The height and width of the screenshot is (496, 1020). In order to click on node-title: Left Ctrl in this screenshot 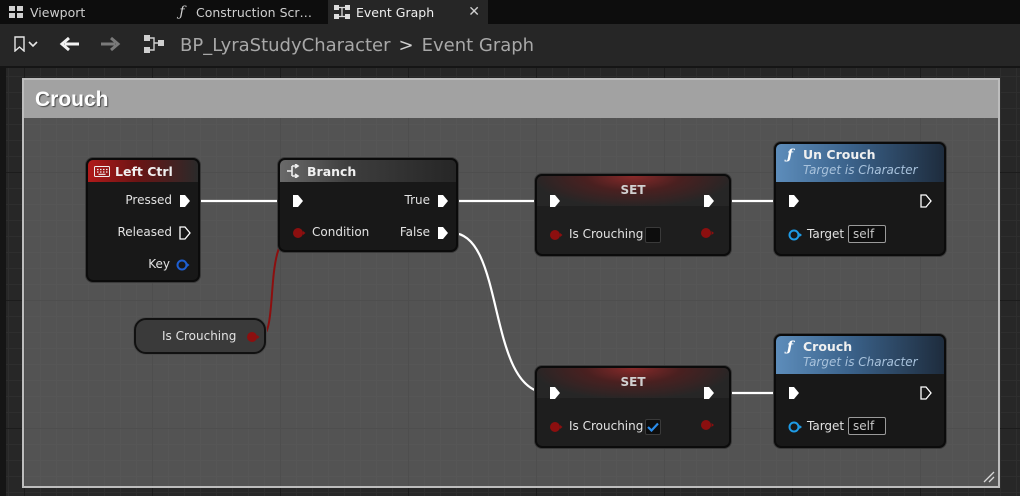, I will do `click(144, 171)`.